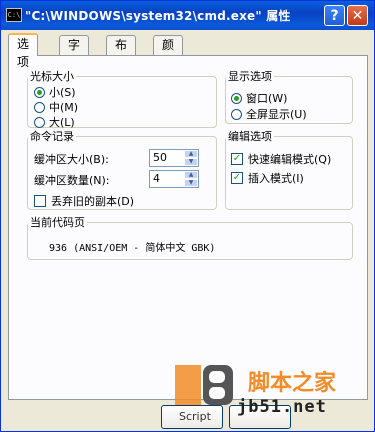 The width and height of the screenshot is (375, 432). I want to click on checkbox-empty-icon, so click(40, 201).